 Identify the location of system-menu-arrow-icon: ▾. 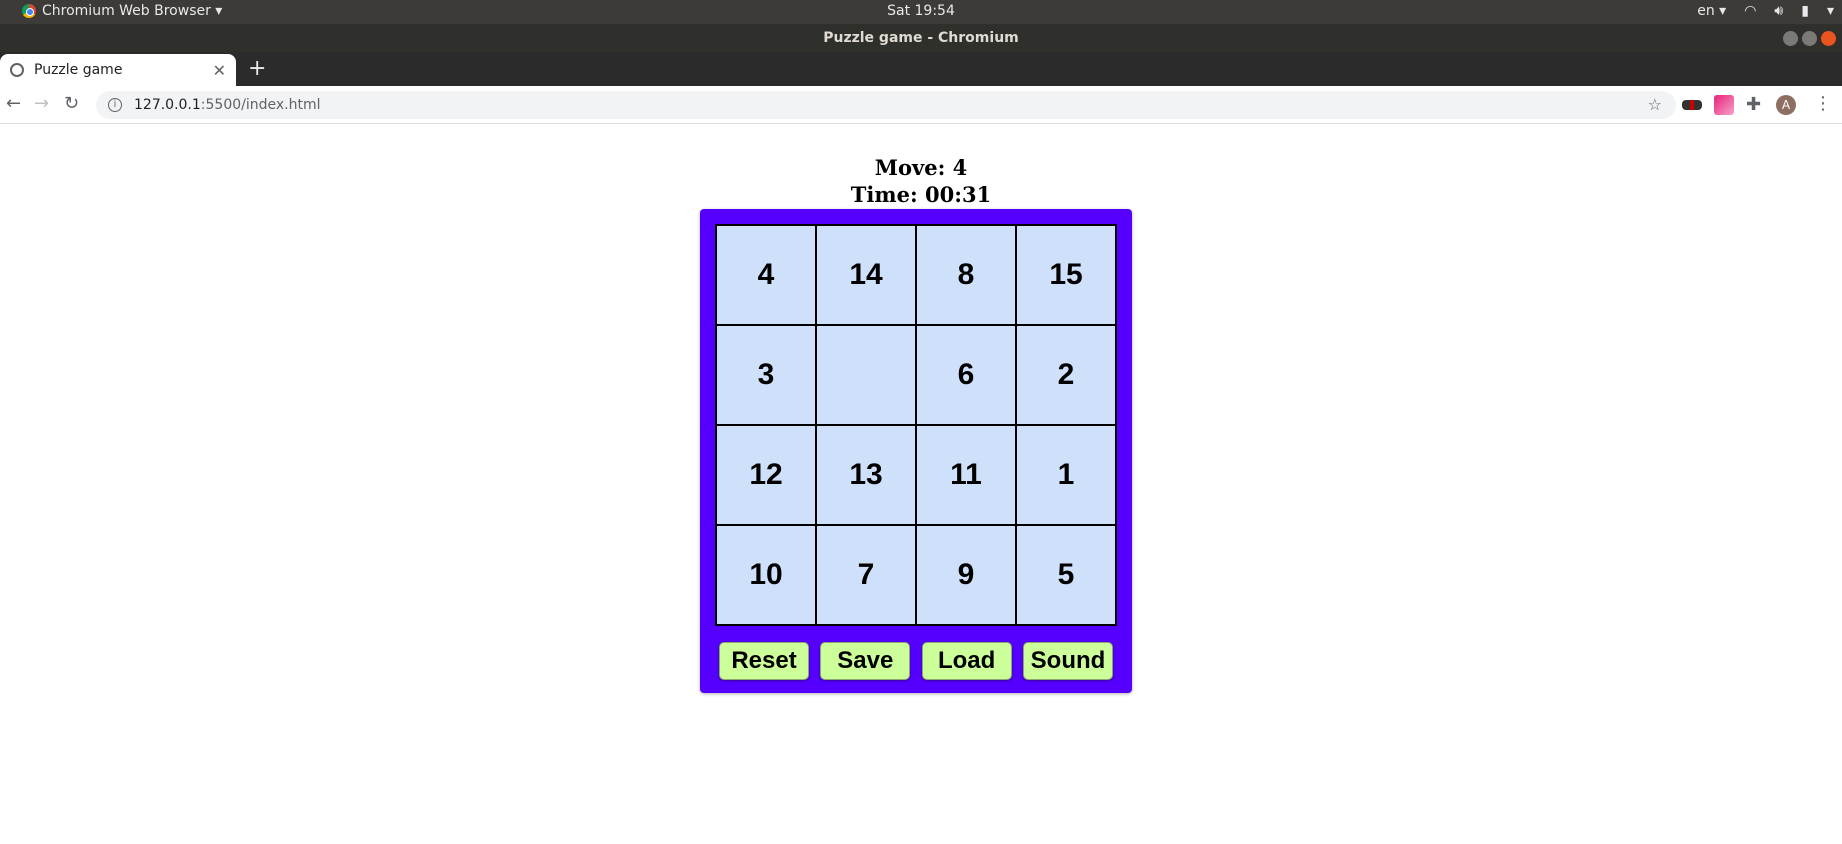
(1830, 11).